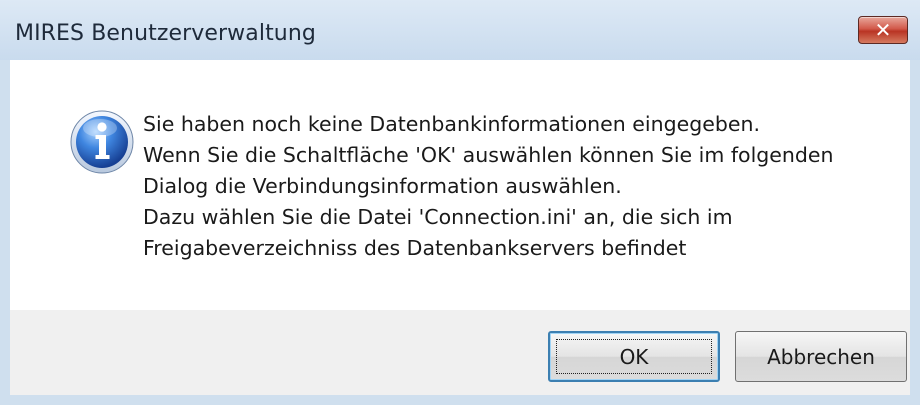  What do you see at coordinates (460, 30) in the screenshot?
I see `title-bar: MIRES Benutzerverwaltung ✕` at bounding box center [460, 30].